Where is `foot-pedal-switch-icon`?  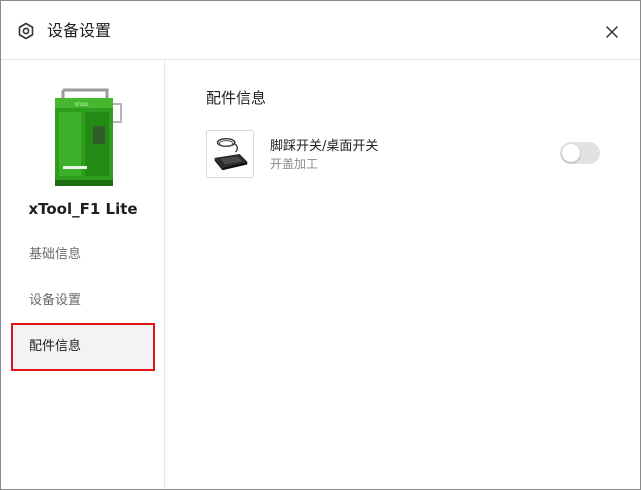
foot-pedal-switch-icon is located at coordinates (230, 154).